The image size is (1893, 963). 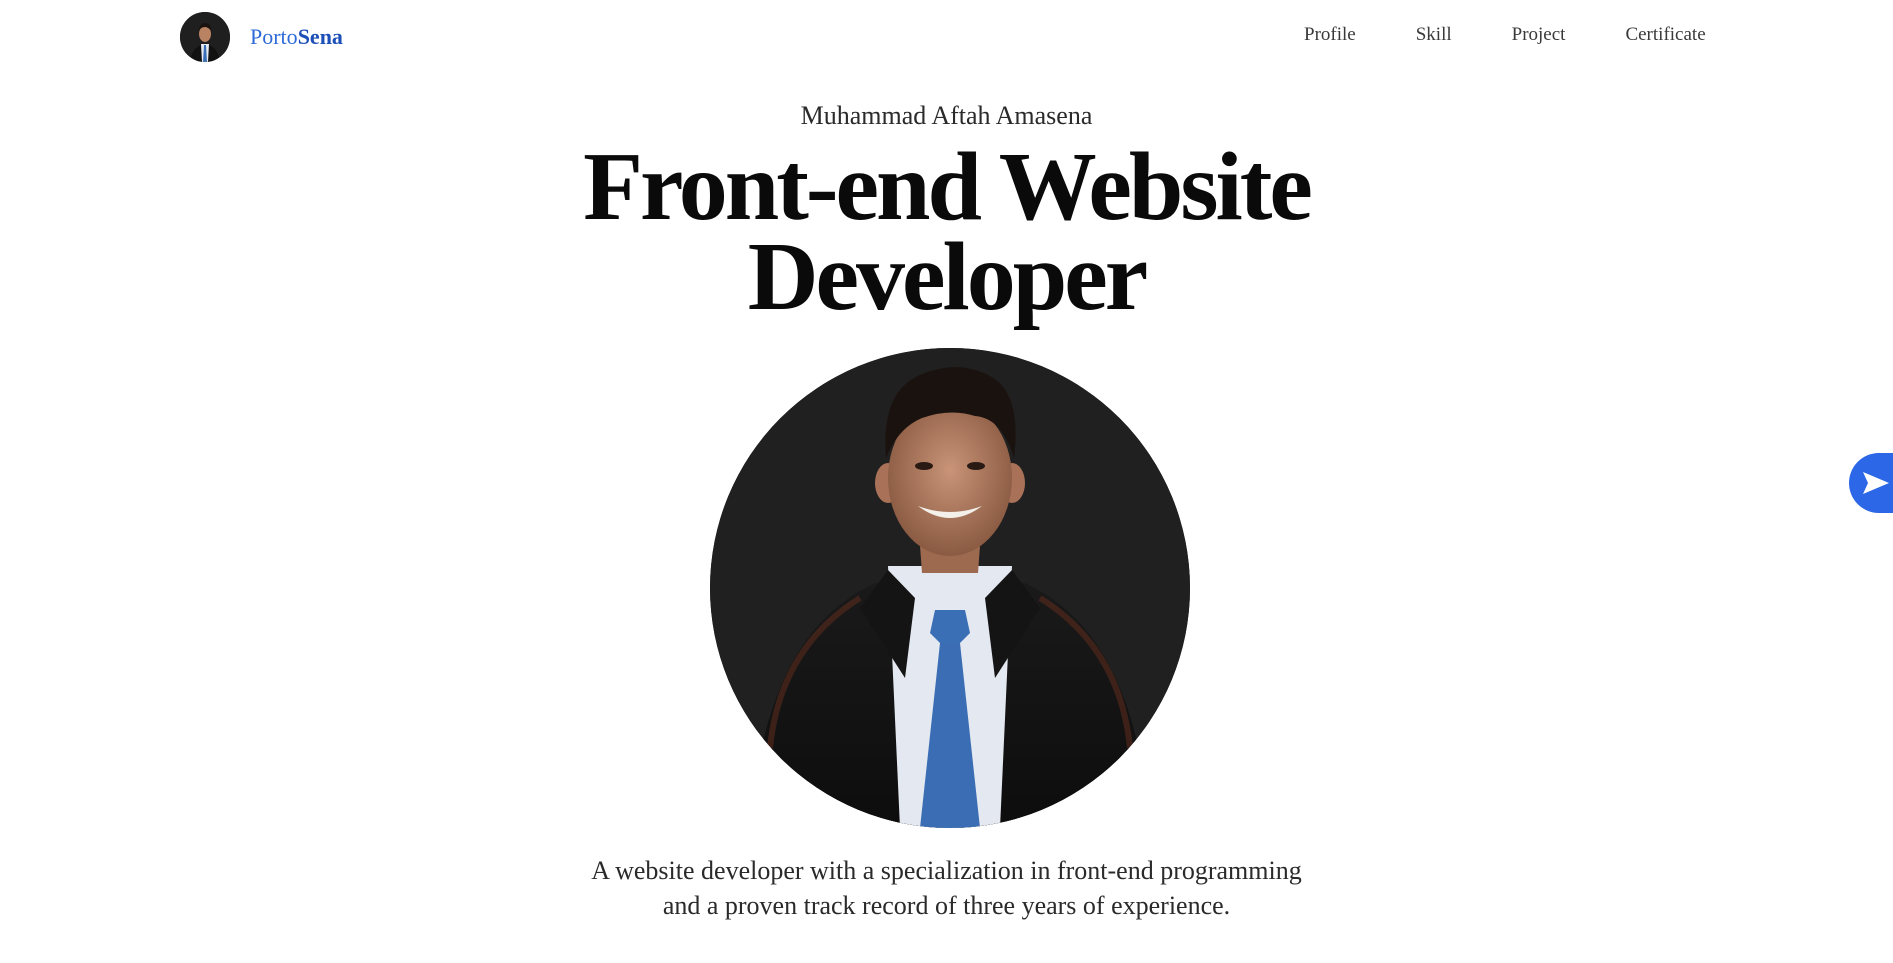 What do you see at coordinates (1539, 35) in the screenshot?
I see `nav-link-project: Project` at bounding box center [1539, 35].